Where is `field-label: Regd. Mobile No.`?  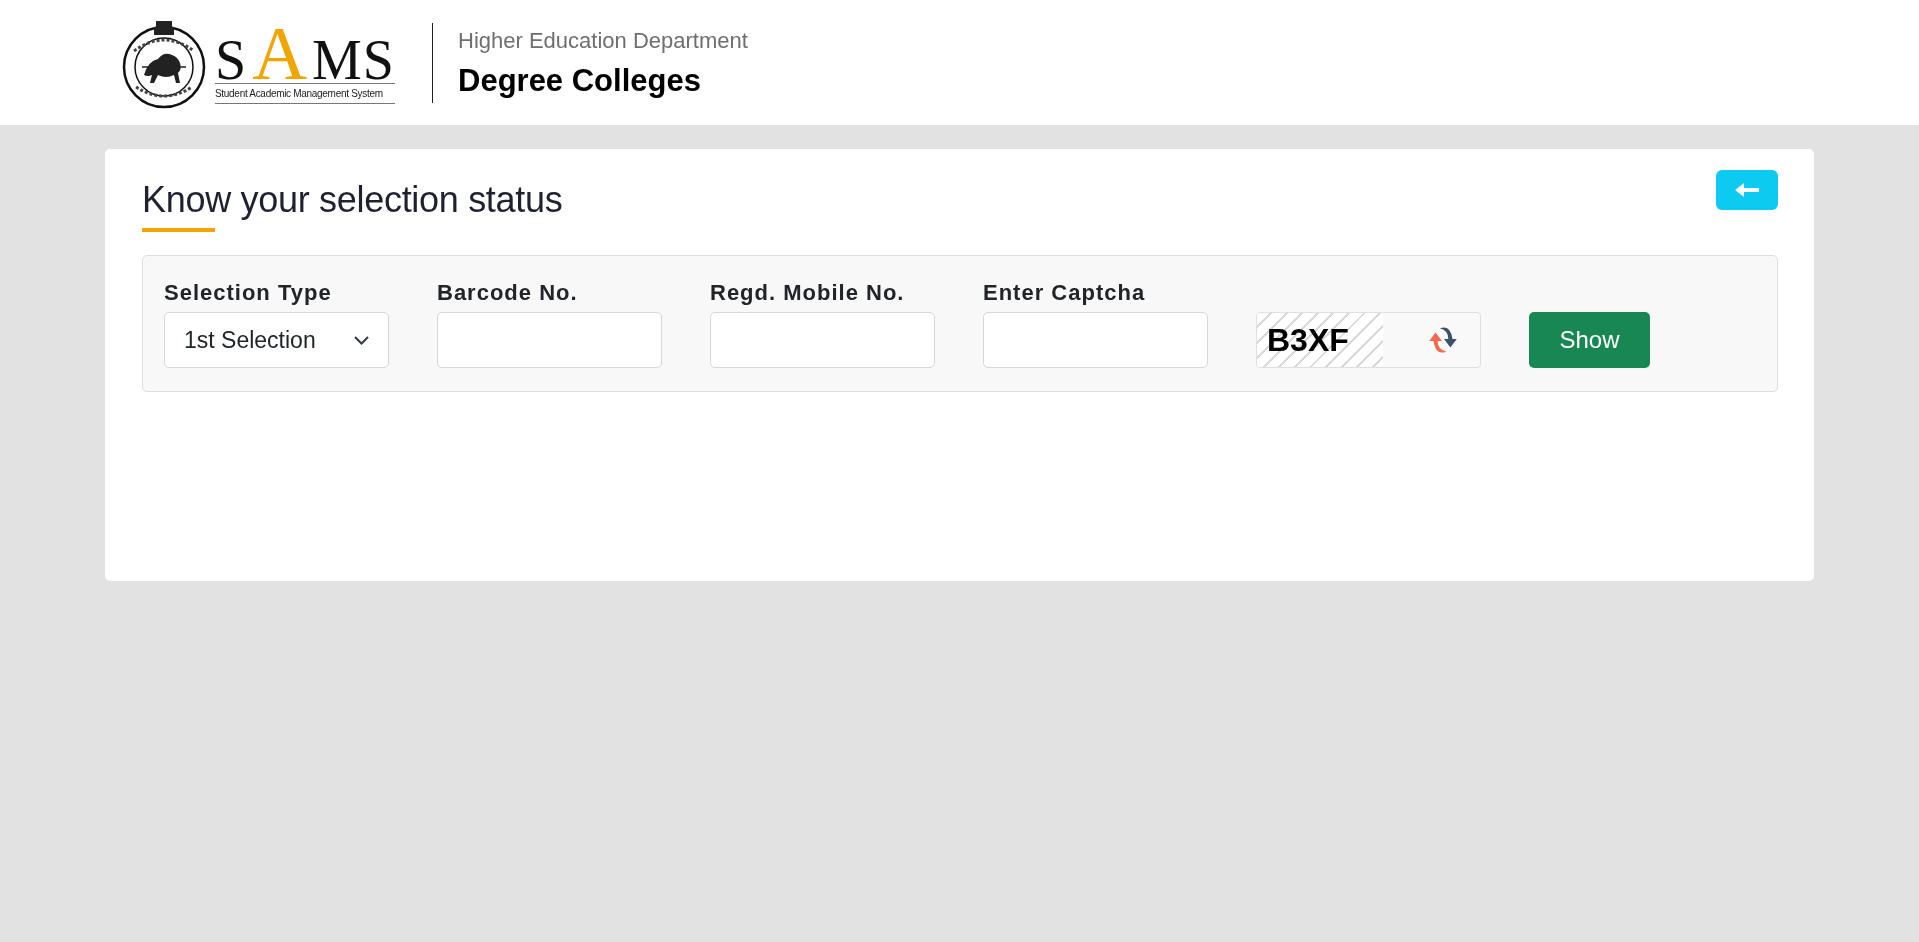 field-label: Regd. Mobile No. is located at coordinates (808, 293).